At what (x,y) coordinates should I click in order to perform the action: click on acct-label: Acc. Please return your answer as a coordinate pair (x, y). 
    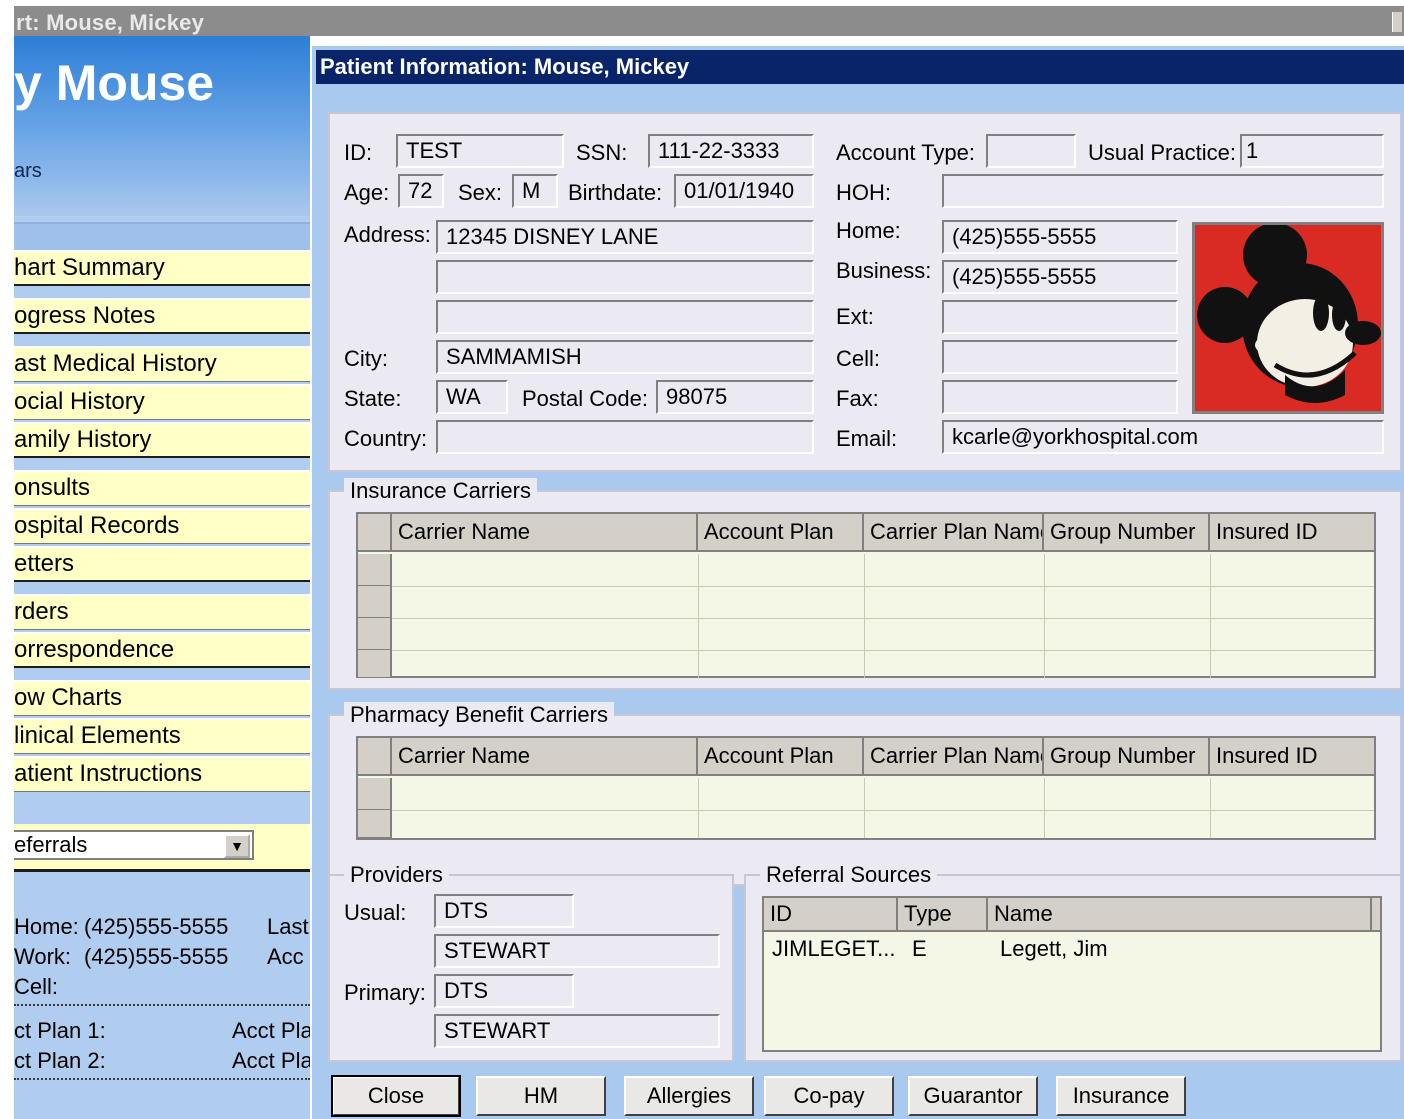
    Looking at the image, I should click on (285, 956).